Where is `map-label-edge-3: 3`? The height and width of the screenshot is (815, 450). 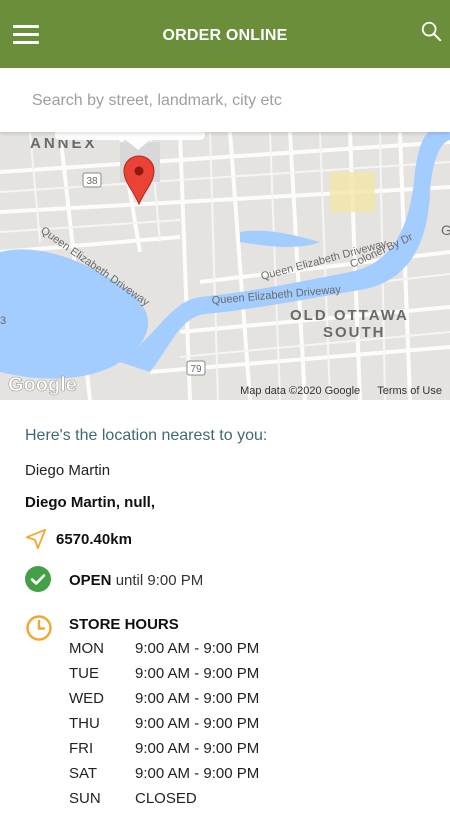
map-label-edge-3: 3 is located at coordinates (3, 321).